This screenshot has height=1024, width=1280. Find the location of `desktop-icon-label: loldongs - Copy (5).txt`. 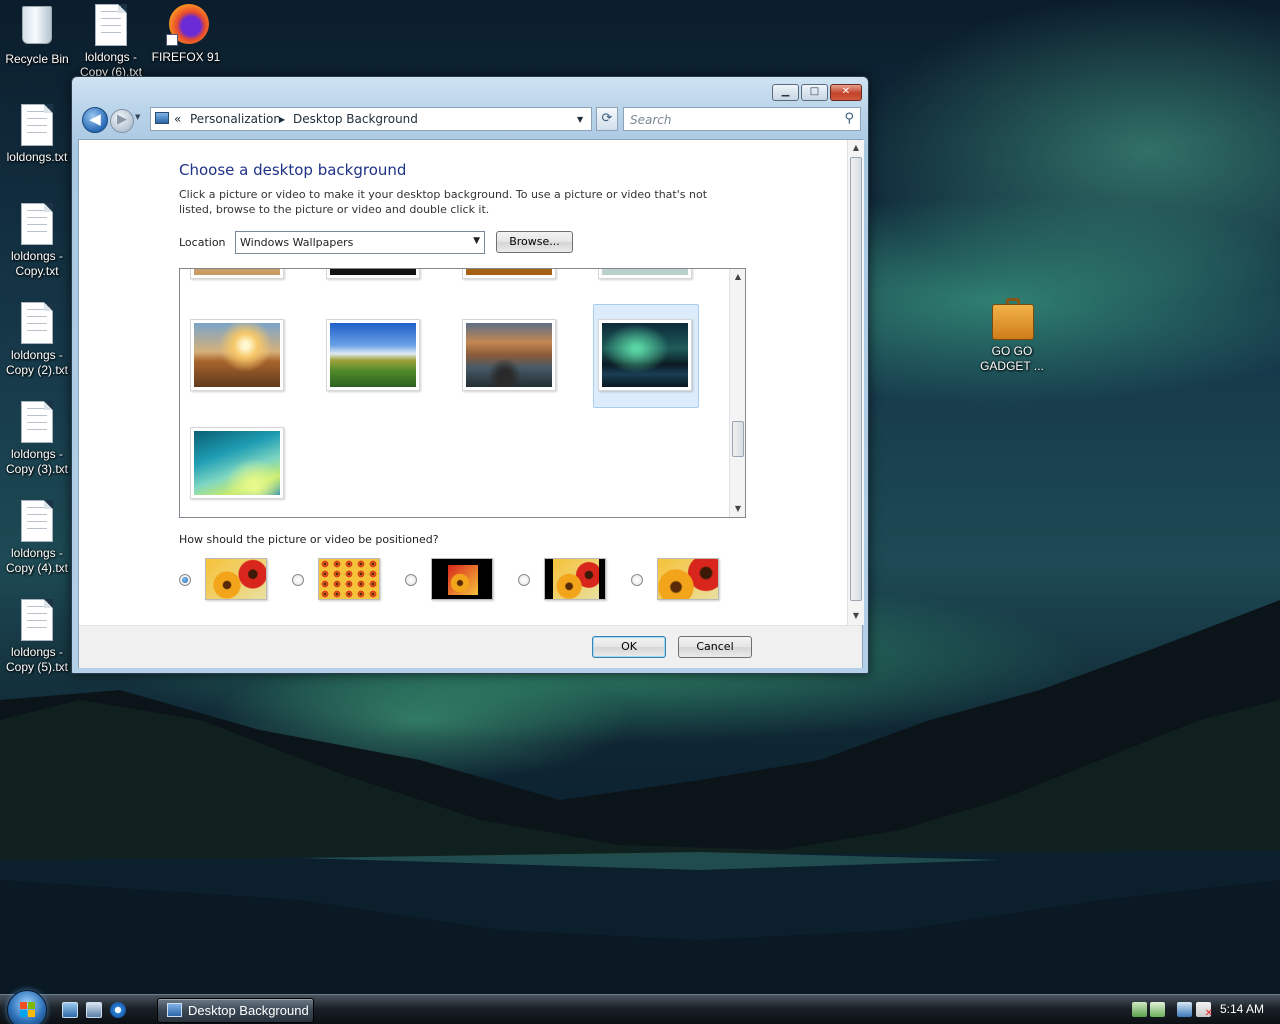

desktop-icon-label: loldongs - Copy (5).txt is located at coordinates (36, 659).